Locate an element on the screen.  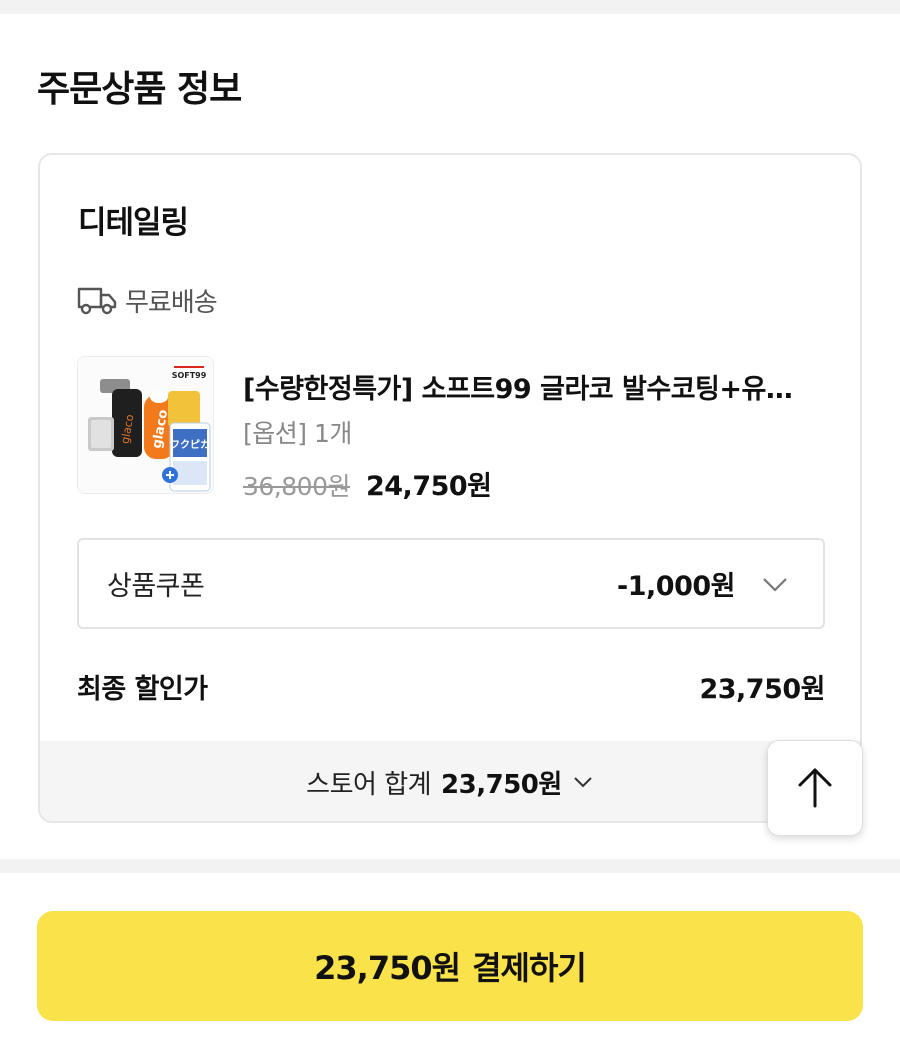
store-total-toggle: 스토어 합계 23,750원 is located at coordinates (450, 781).